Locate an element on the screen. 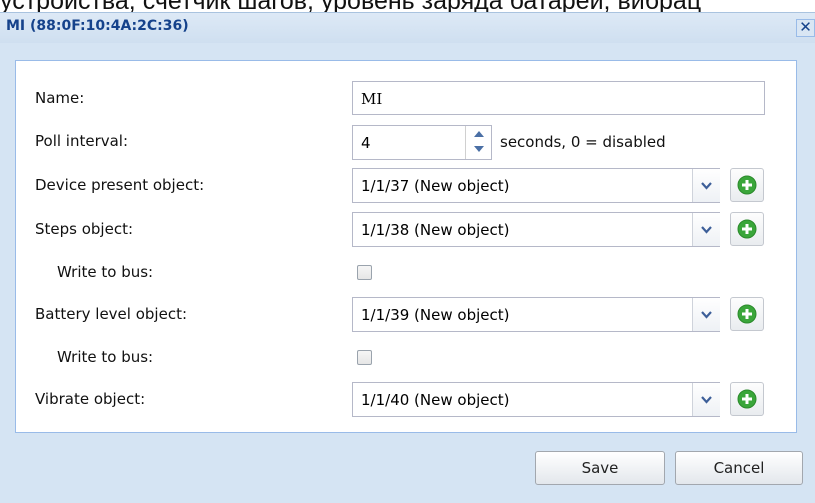 The image size is (815, 503). name-label: Name: is located at coordinates (60, 98).